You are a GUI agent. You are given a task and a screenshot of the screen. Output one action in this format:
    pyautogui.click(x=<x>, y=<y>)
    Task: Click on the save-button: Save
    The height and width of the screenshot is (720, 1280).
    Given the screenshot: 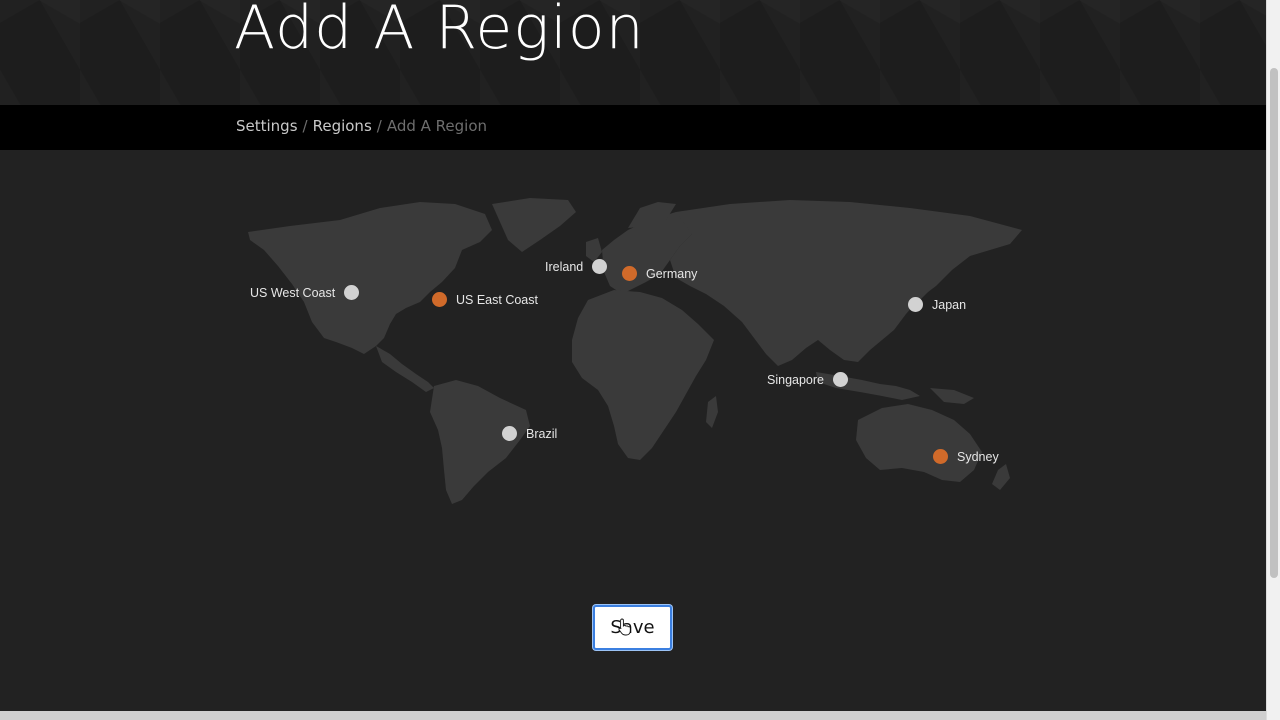 What is the action you would take?
    pyautogui.click(x=632, y=627)
    